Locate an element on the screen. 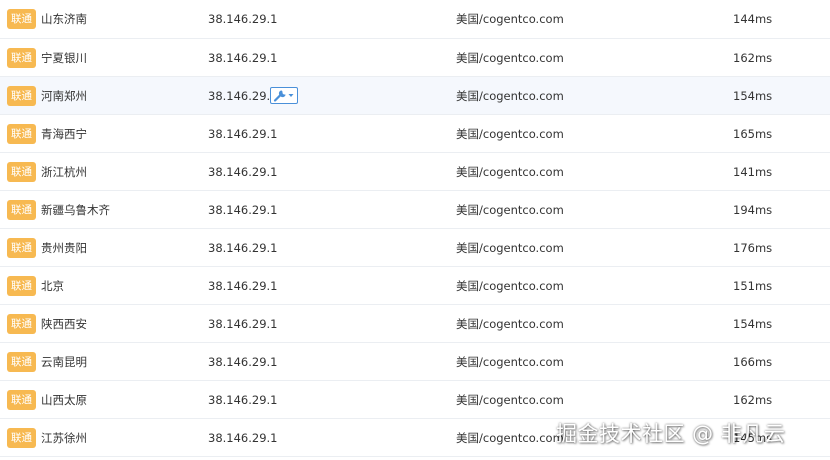 The height and width of the screenshot is (460, 830). tool-dropdown-button is located at coordinates (284, 95).